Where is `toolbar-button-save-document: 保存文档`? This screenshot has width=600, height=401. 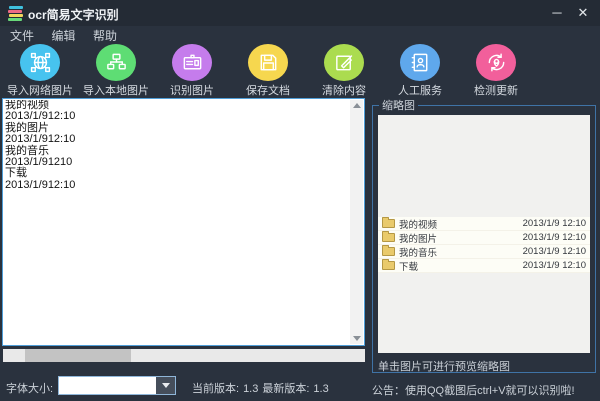
toolbar-button-save-document: 保存文档 is located at coordinates (268, 71).